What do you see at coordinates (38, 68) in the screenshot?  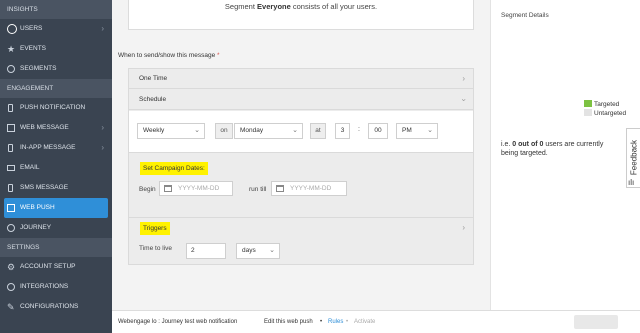 I see `sidebar-item-label: SEGMENTS` at bounding box center [38, 68].